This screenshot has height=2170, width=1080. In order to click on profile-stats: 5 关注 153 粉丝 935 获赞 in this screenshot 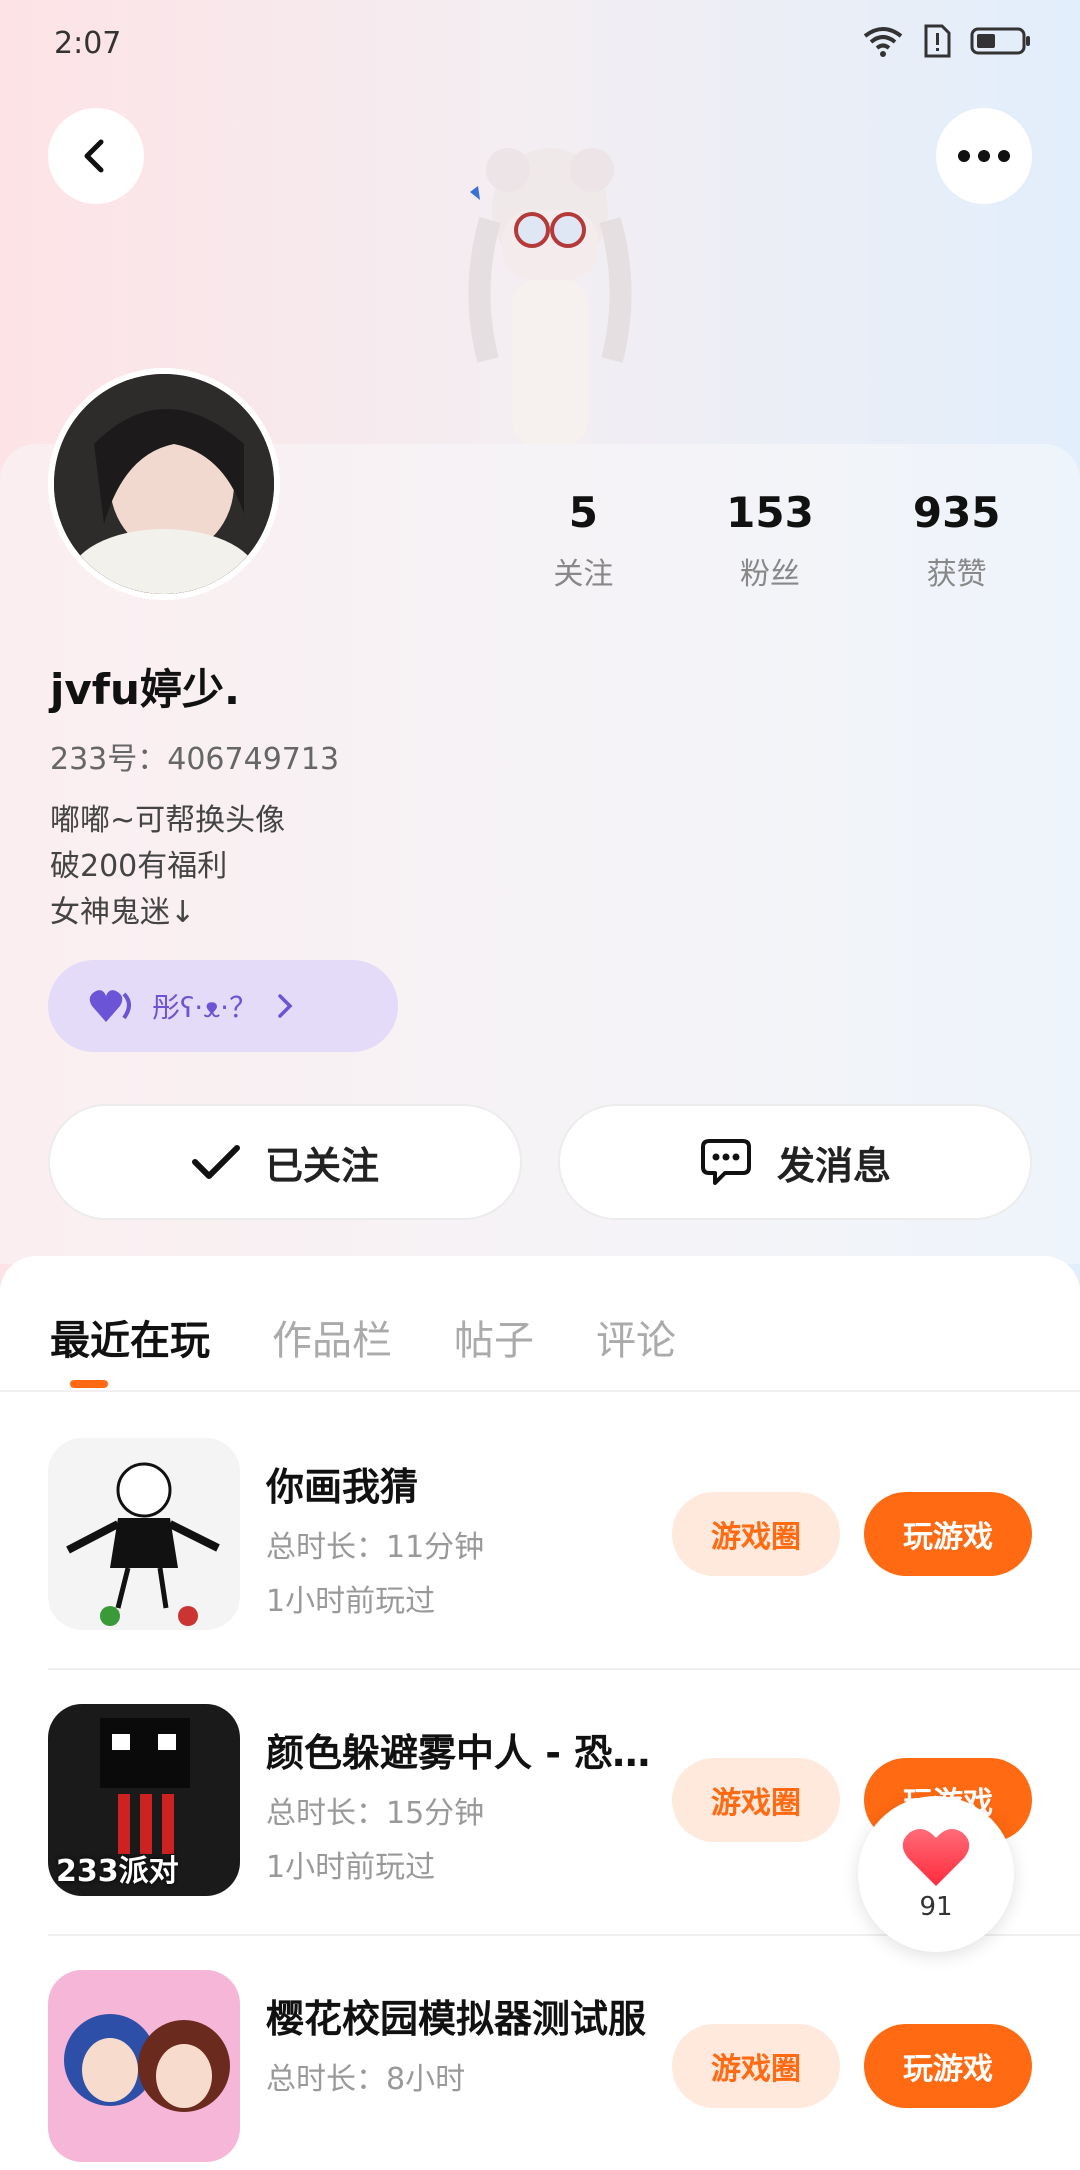, I will do `click(770, 540)`.